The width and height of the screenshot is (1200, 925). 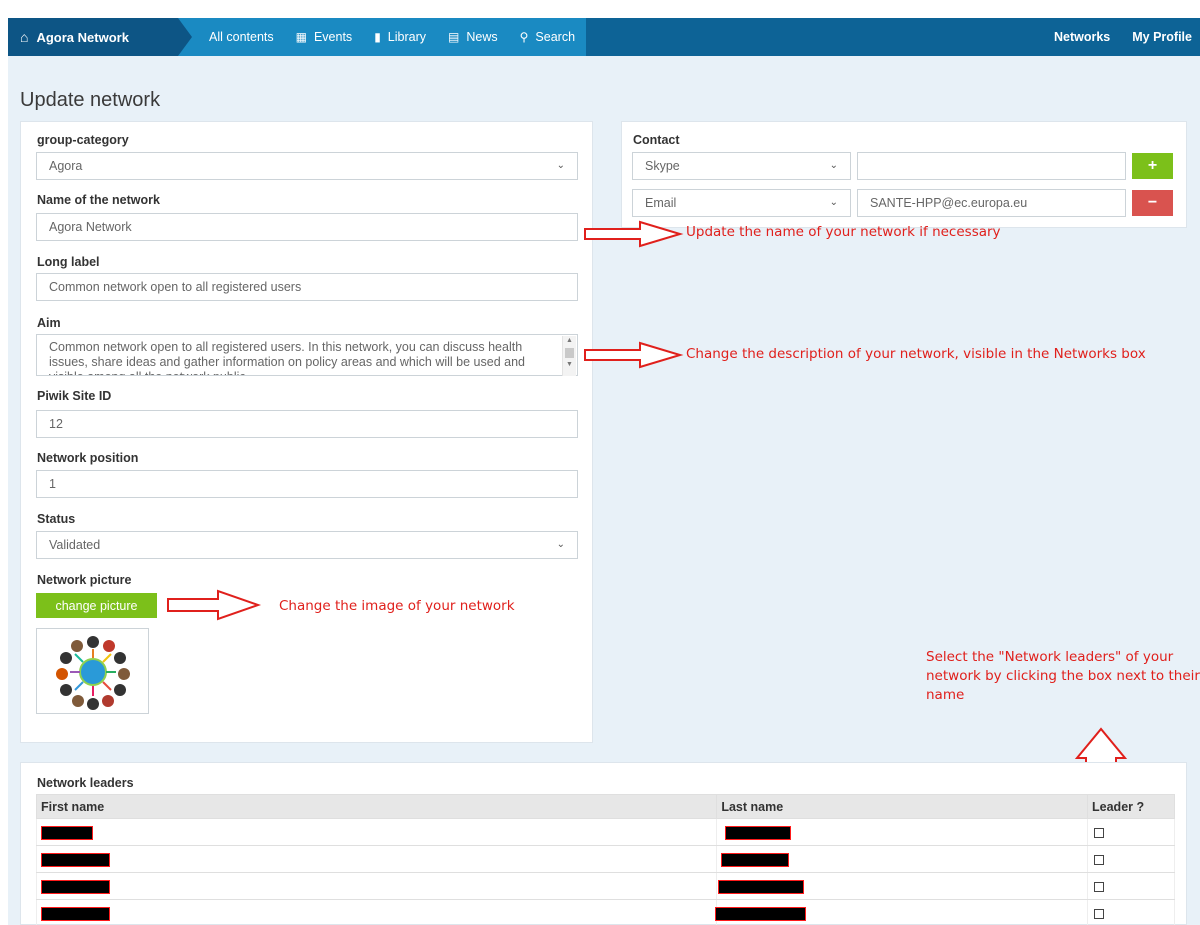 What do you see at coordinates (902, 806) in the screenshot?
I see `column-last-name: Last name` at bounding box center [902, 806].